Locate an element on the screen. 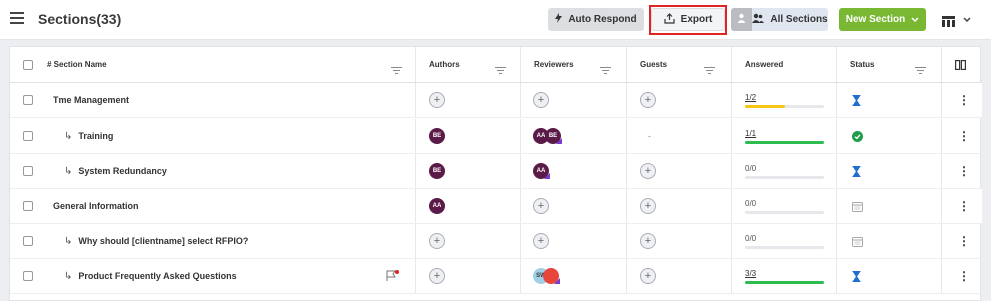 The image size is (991, 301). section-name: General Information is located at coordinates (96, 206).